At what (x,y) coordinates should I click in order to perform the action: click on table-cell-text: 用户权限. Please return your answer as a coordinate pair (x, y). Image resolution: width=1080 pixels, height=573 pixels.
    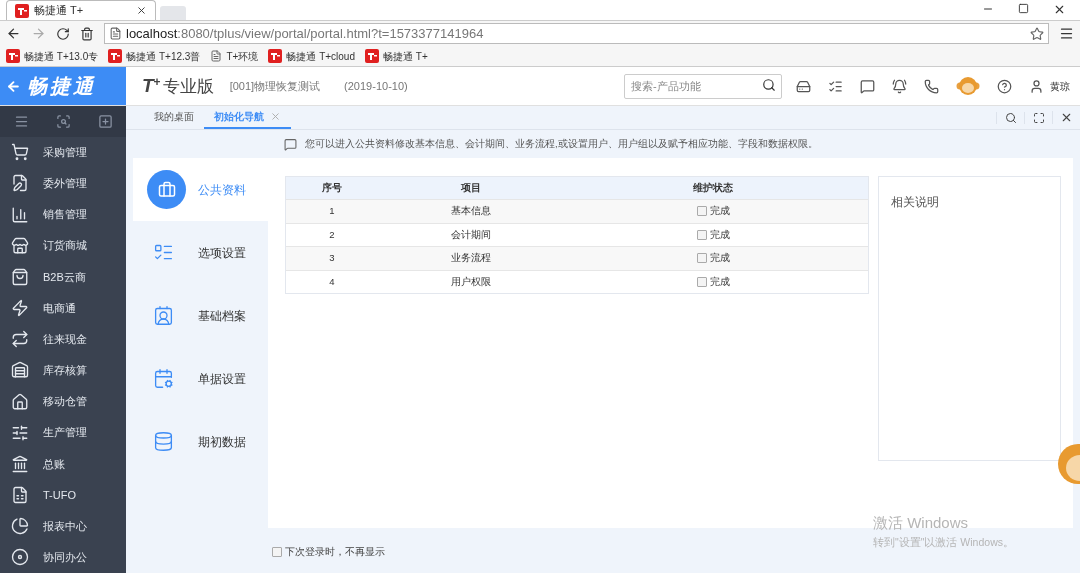
    Looking at the image, I should click on (470, 281).